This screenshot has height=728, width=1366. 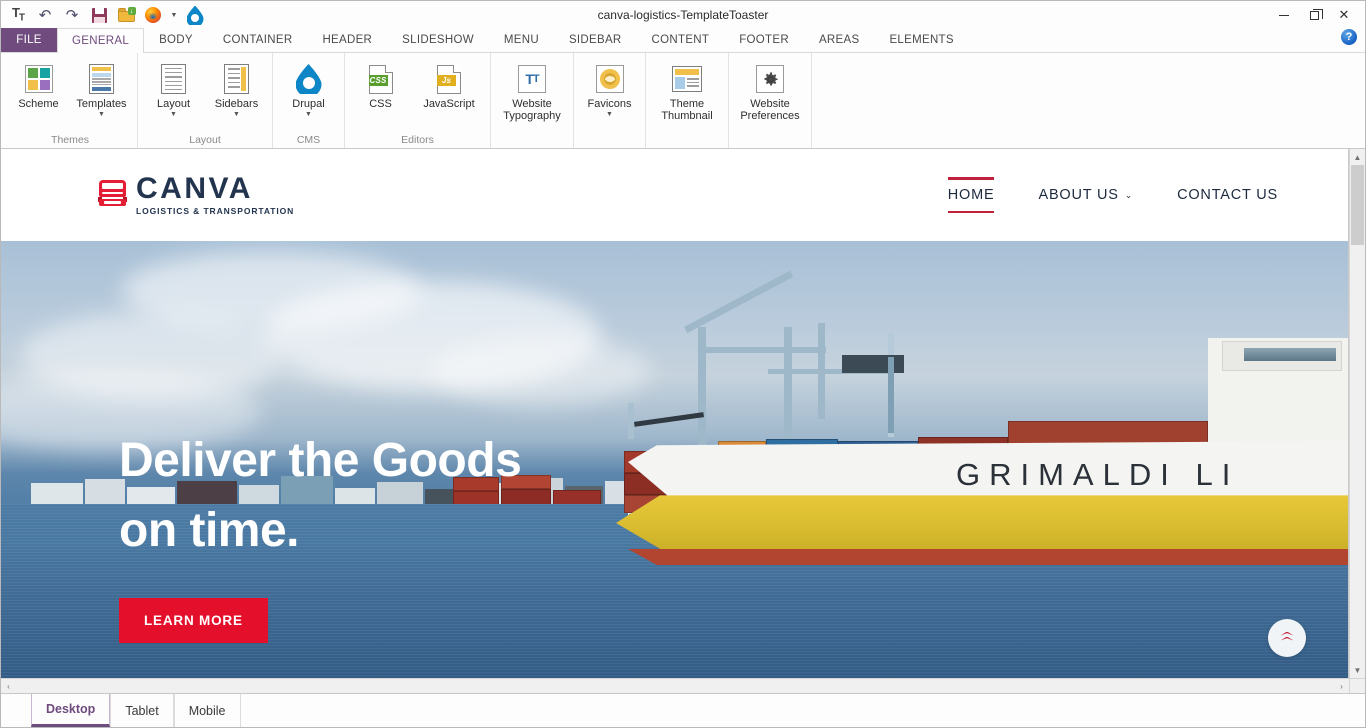 I want to click on scroll-to-top-button, so click(x=1287, y=638).